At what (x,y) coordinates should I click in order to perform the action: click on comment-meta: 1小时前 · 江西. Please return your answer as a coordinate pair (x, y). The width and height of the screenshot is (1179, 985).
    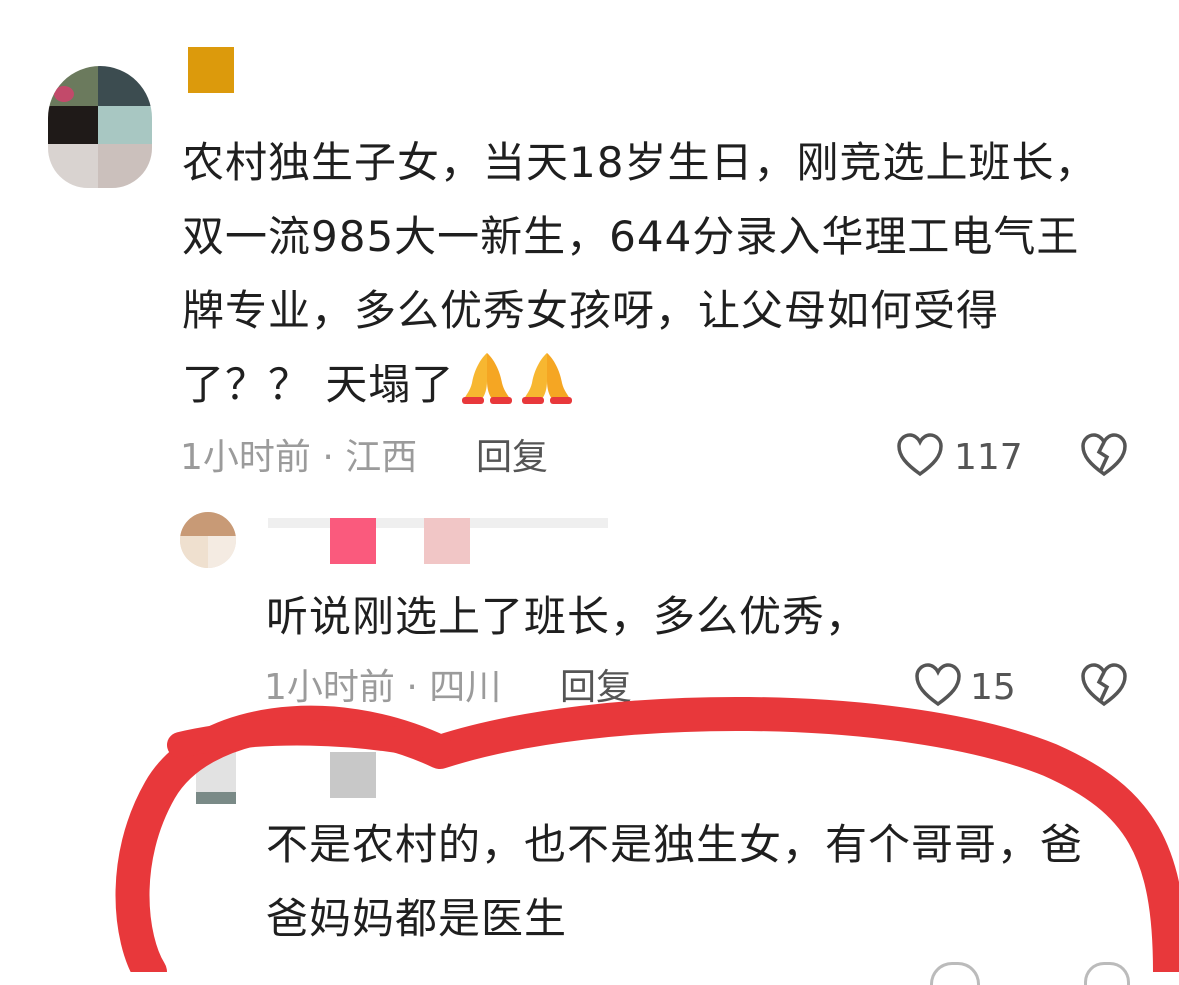
    Looking at the image, I should click on (299, 457).